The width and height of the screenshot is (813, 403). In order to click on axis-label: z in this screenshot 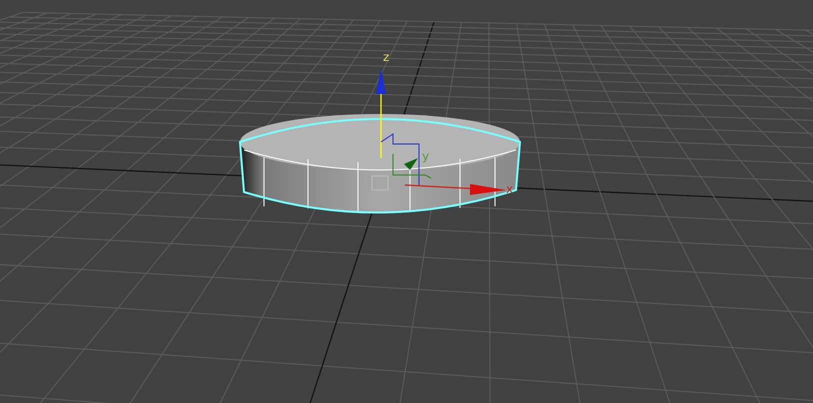, I will do `click(386, 57)`.